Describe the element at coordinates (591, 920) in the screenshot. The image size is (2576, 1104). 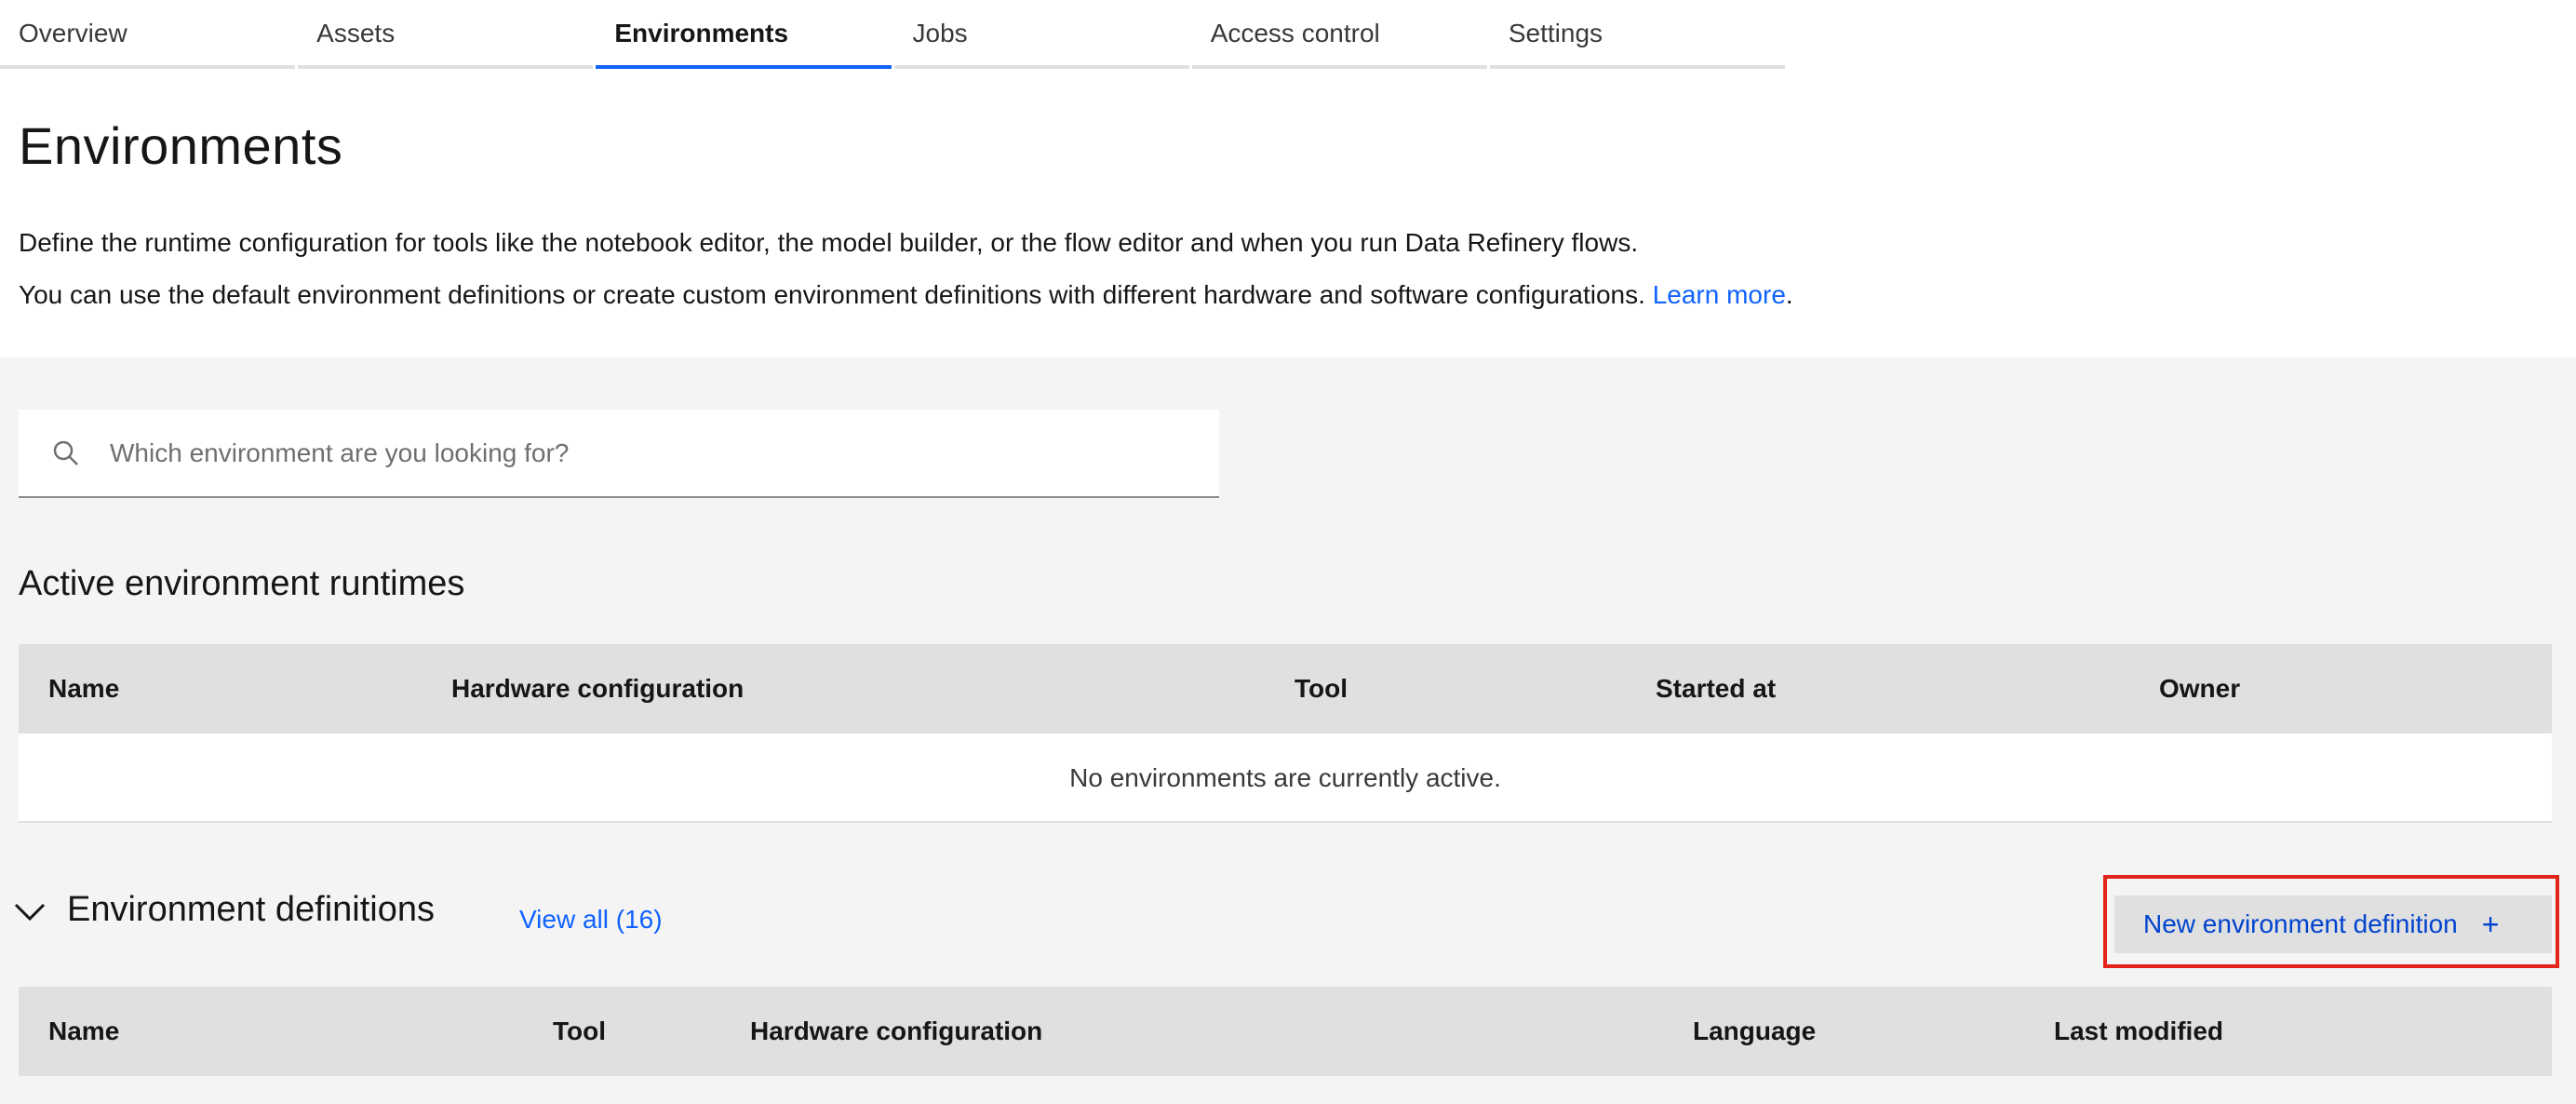
I see `view-all-link: View all (16)` at that location.